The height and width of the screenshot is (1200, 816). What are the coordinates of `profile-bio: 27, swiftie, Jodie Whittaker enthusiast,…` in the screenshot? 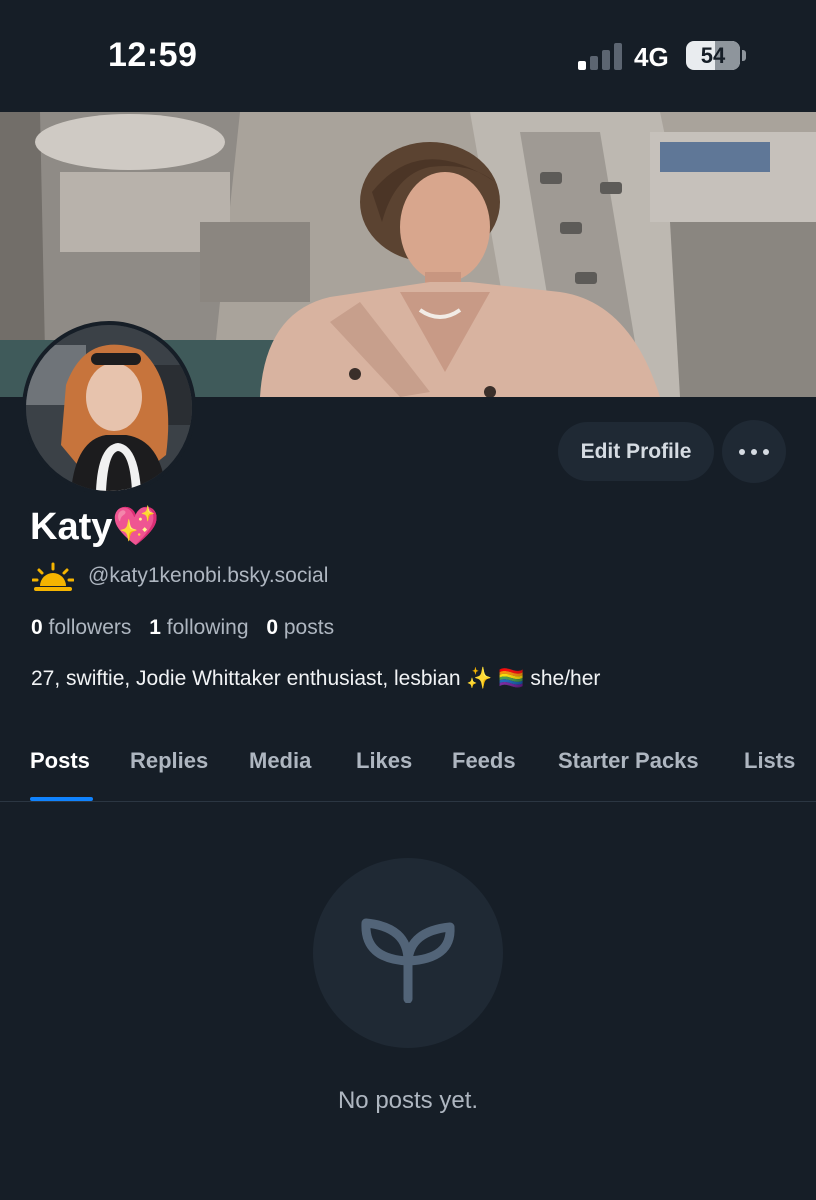 It's located at (316, 678).